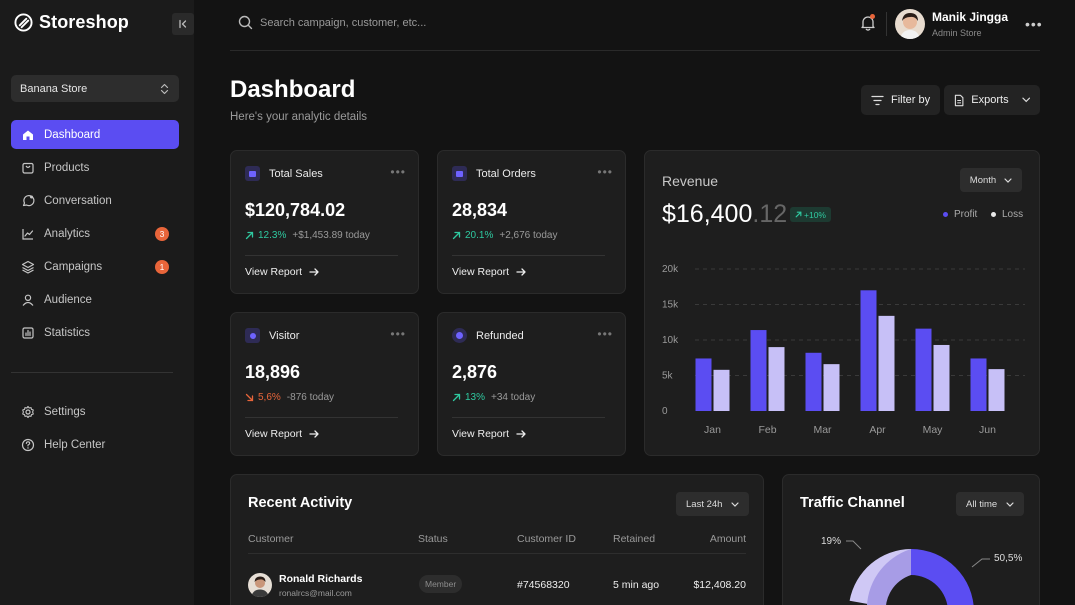 The height and width of the screenshot is (605, 1075). Describe the element at coordinates (703, 384) in the screenshot. I see `bar-profit-jan` at that location.